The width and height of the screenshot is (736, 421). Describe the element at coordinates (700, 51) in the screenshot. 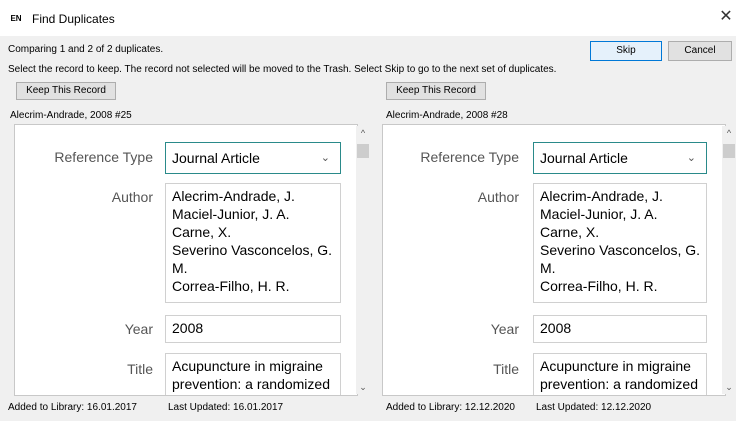

I see `cancel-button: Cancel` at that location.